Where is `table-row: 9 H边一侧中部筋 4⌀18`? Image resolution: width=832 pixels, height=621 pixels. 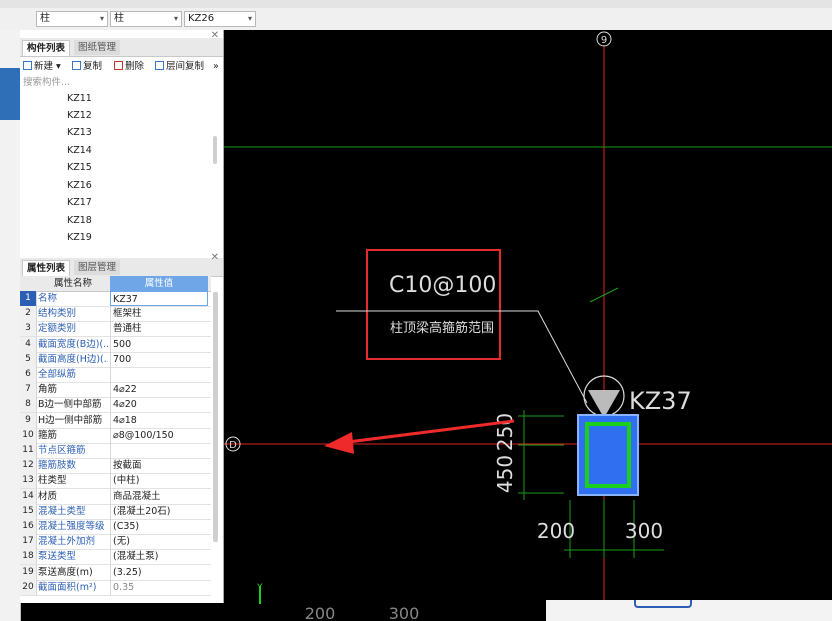 table-row: 9 H边一侧中部筋 4⌀18 is located at coordinates (115, 420).